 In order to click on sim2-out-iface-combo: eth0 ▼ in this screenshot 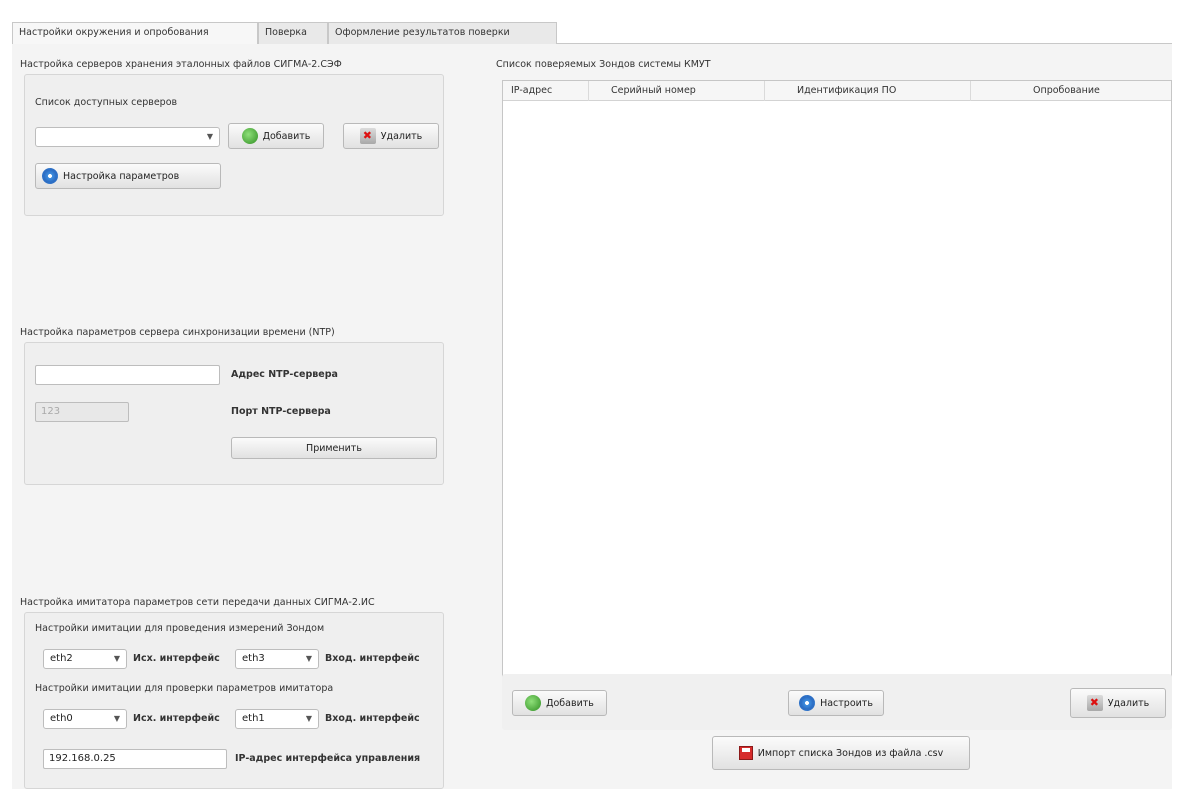, I will do `click(85, 719)`.